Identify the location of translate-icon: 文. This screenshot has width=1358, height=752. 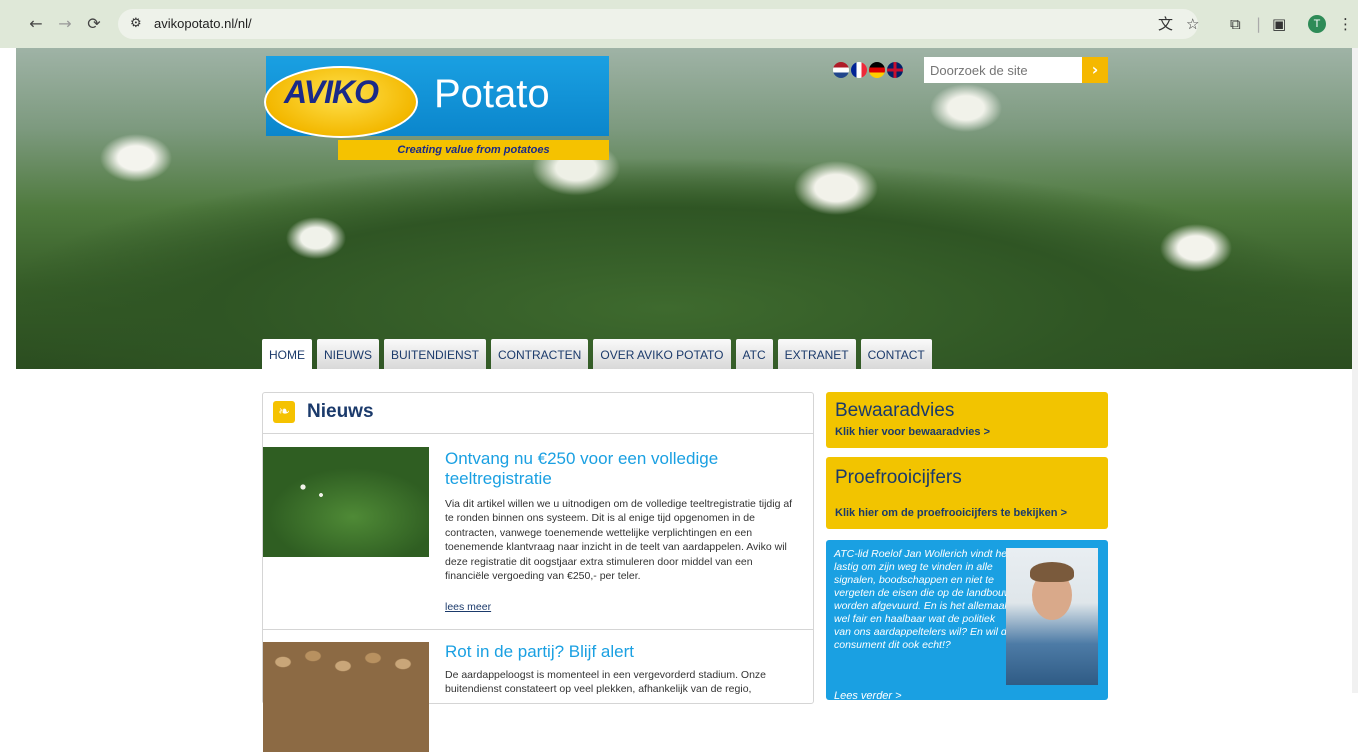
(1165, 24).